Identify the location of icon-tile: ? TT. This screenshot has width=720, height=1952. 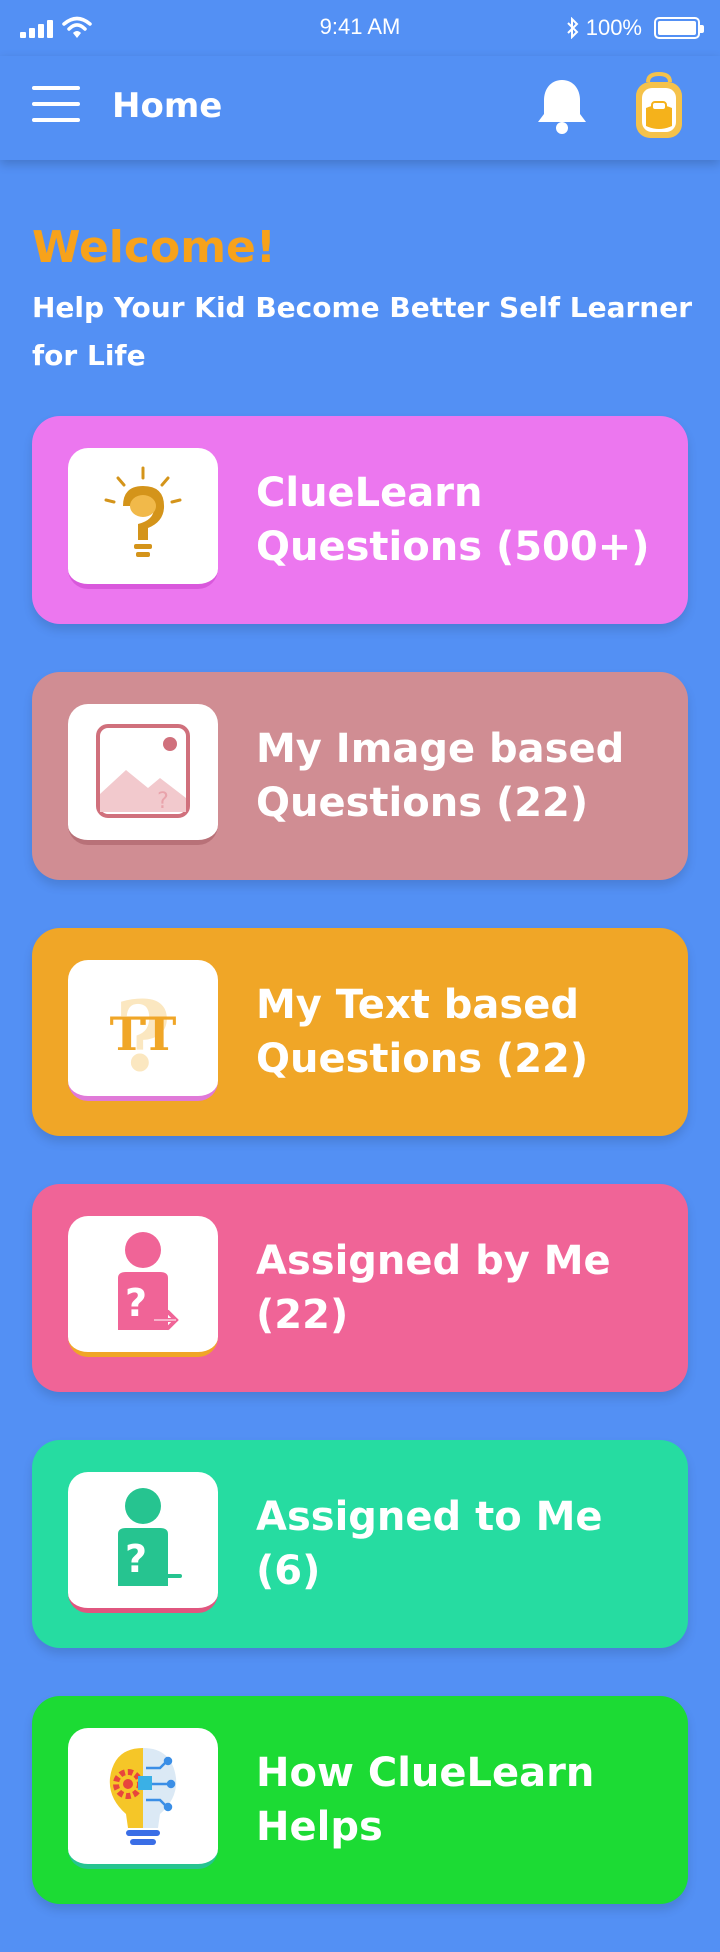
(143, 1030).